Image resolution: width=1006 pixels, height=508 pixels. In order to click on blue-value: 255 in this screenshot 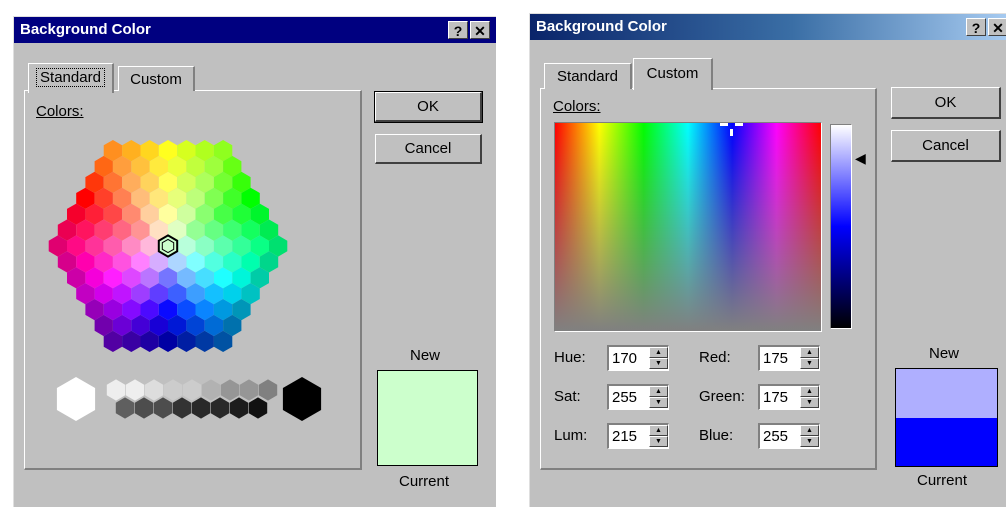, I will do `click(775, 436)`.